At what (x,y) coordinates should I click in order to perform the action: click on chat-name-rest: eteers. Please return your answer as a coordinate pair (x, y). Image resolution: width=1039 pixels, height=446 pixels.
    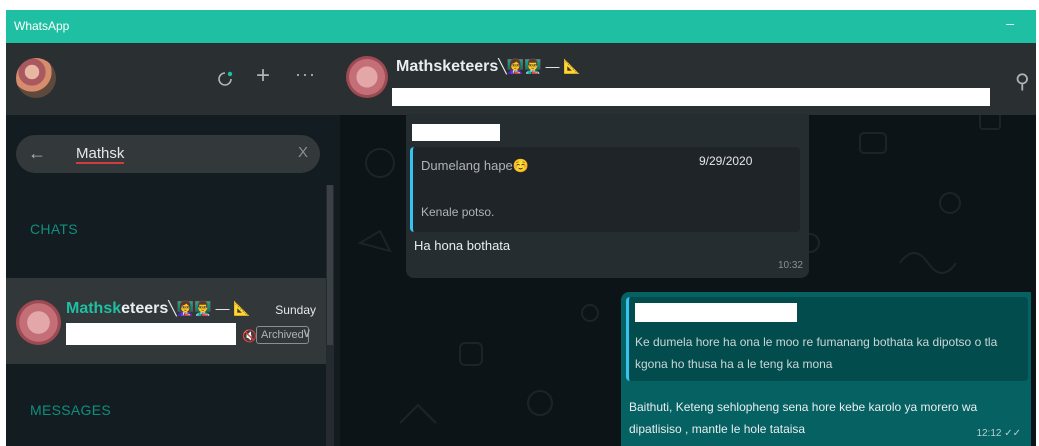
    Looking at the image, I should click on (145, 308).